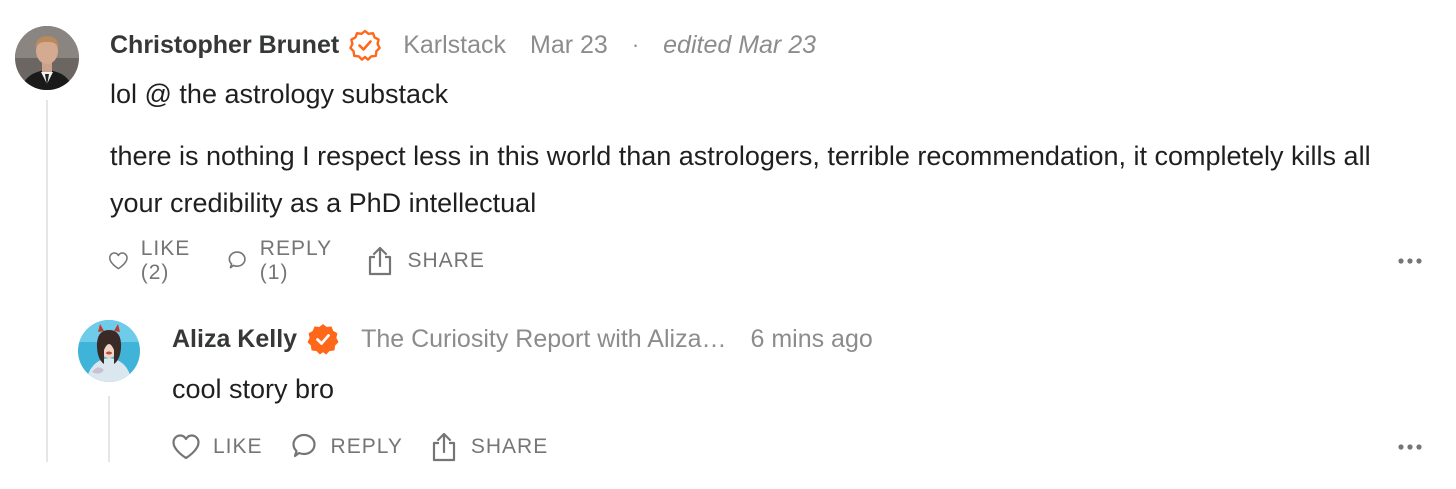  I want to click on reply-button: REPLY, so click(346, 447).